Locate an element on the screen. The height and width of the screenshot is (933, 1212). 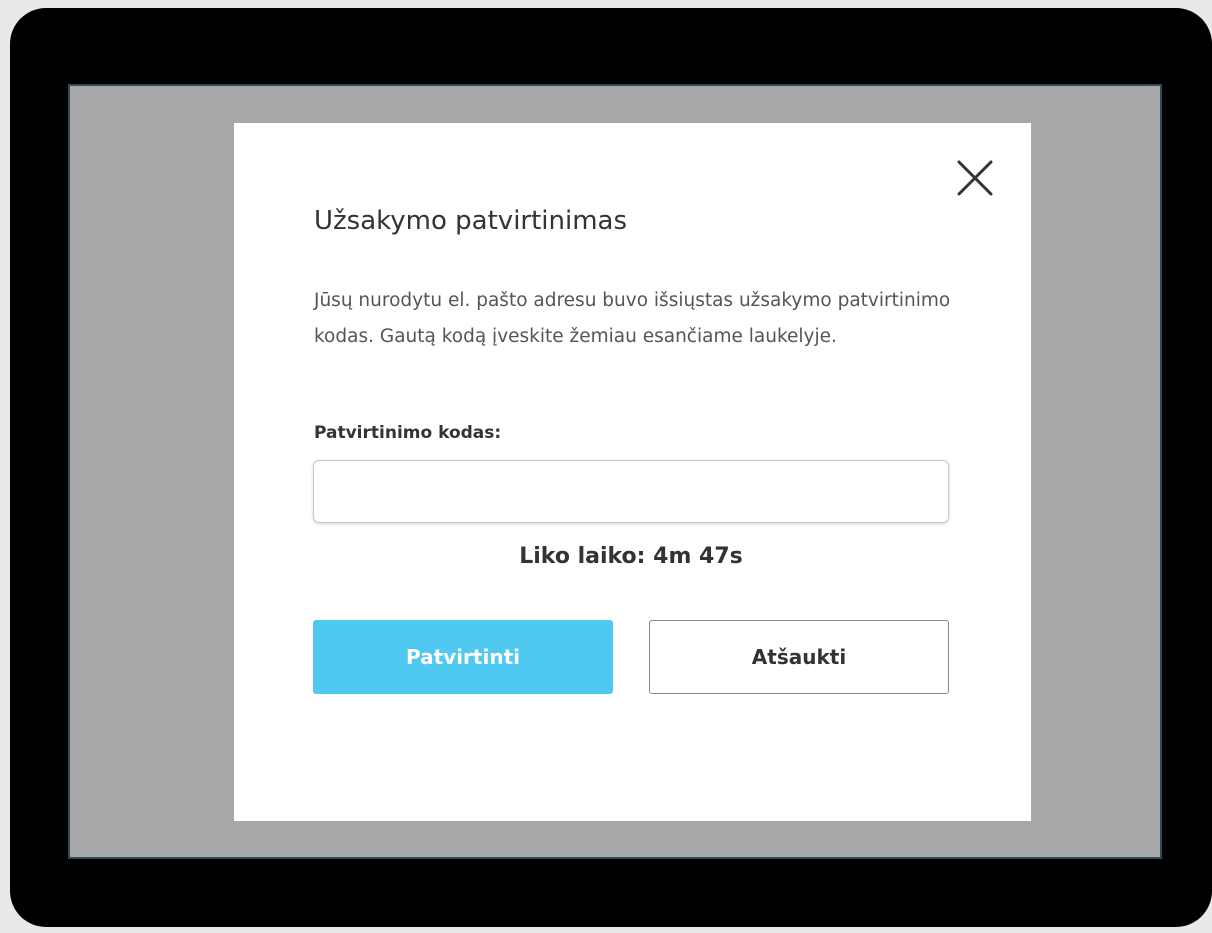
timer-value: 4m 47s is located at coordinates (698, 556).